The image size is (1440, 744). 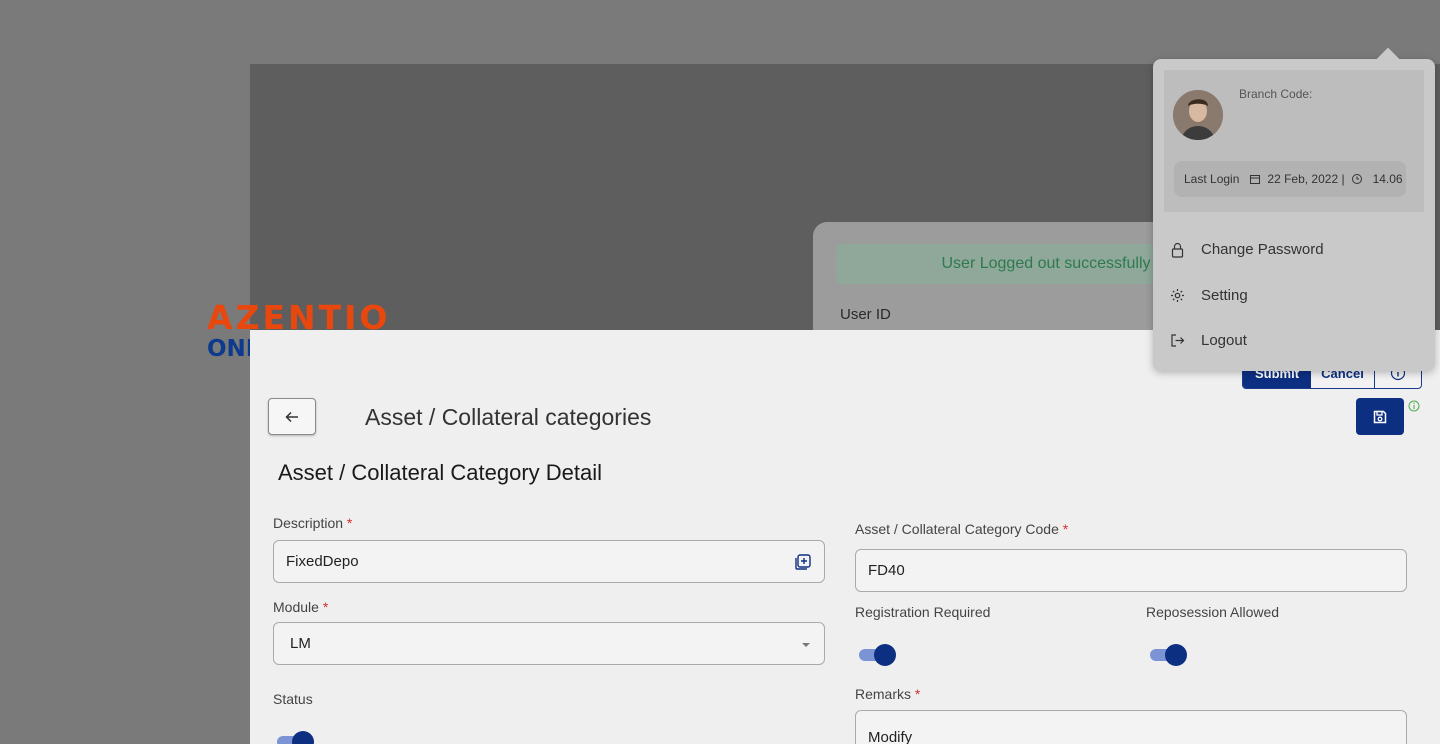 I want to click on status-toggle, so click(x=295, y=737).